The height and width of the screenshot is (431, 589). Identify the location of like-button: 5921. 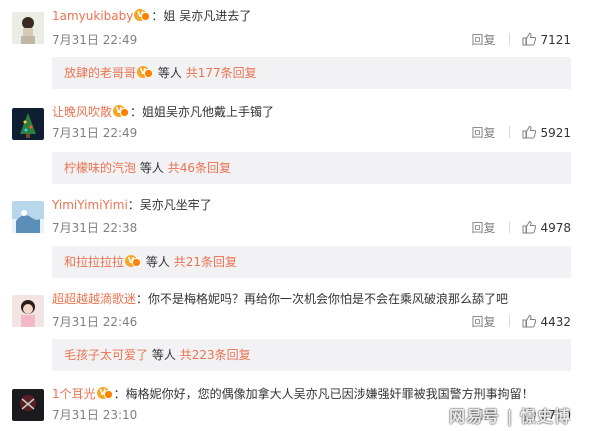
(546, 133).